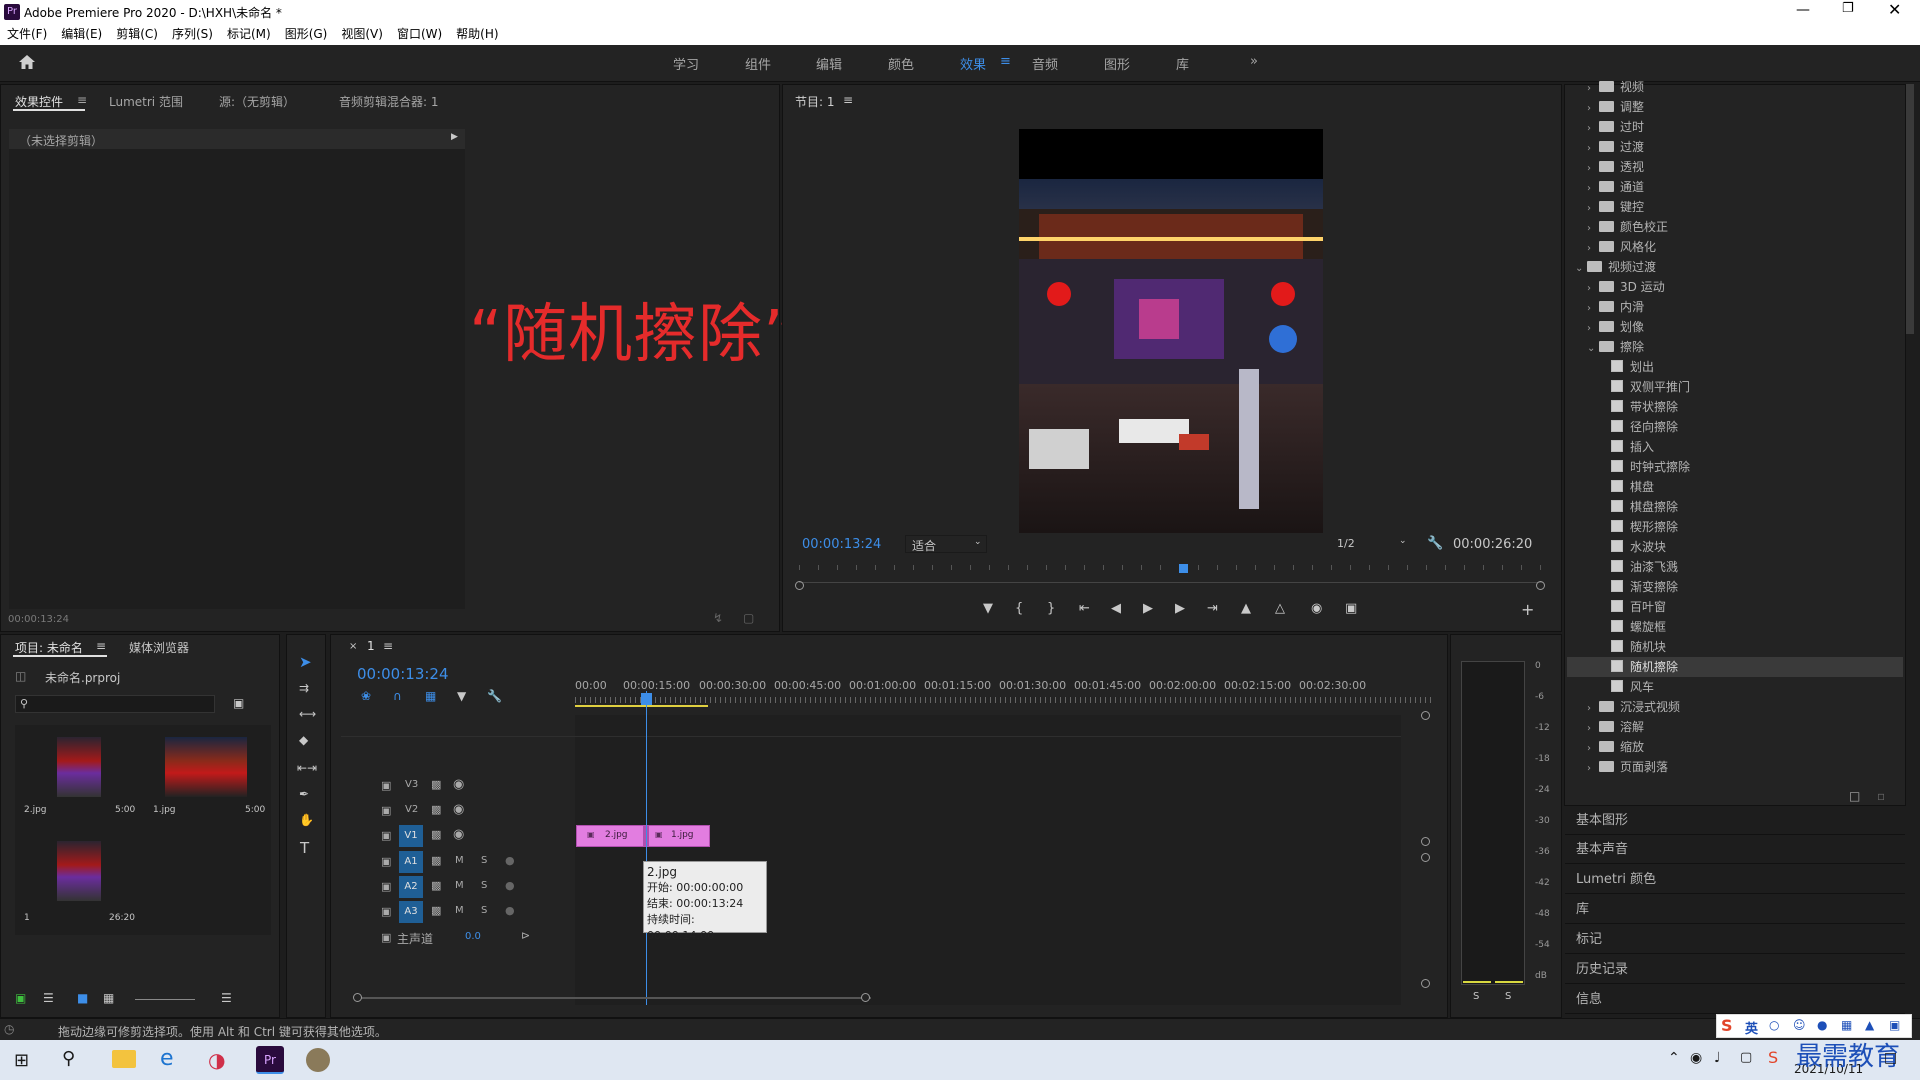 Image resolution: width=1920 pixels, height=1080 pixels. Describe the element at coordinates (371, 646) in the screenshot. I see `tab-sequence: 1` at that location.